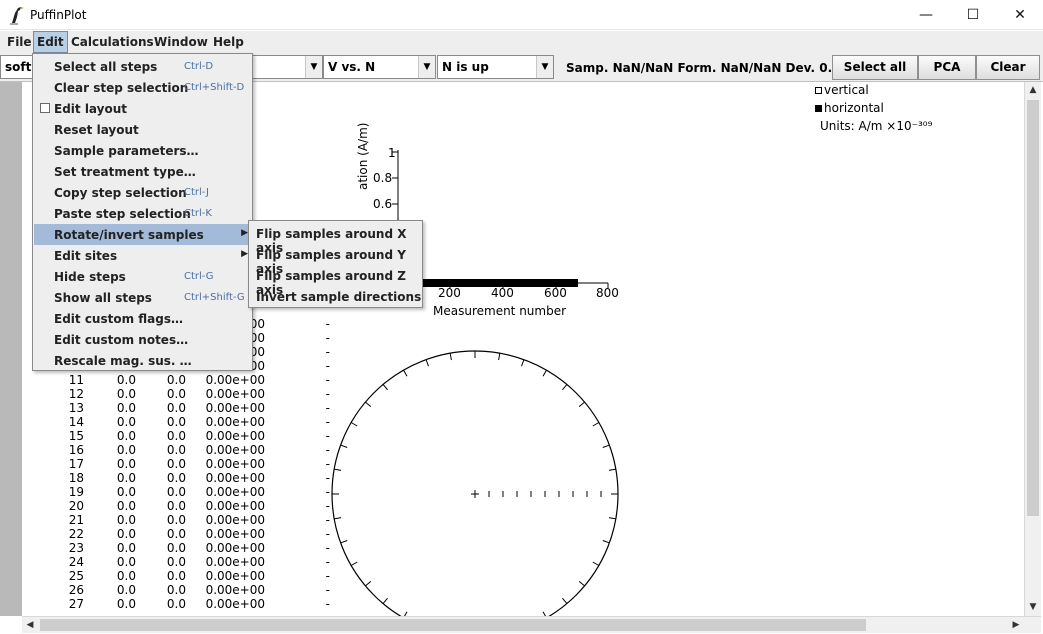 The image size is (1043, 634). Describe the element at coordinates (198, 213) in the screenshot. I see `menu-item-shortcut: Ctrl-K` at that location.